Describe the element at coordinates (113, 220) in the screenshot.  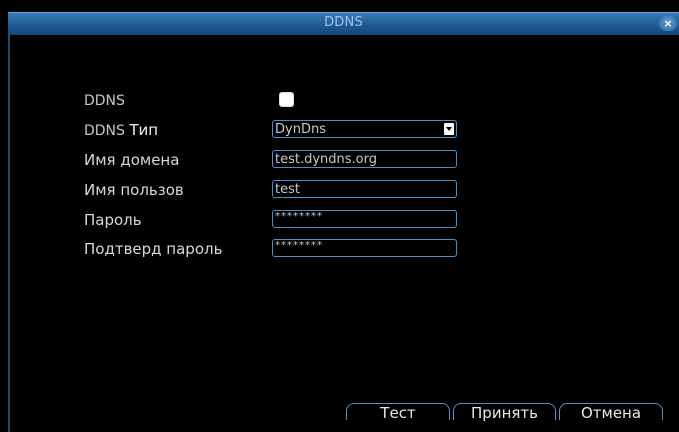
I see `password-label: Пароль` at that location.